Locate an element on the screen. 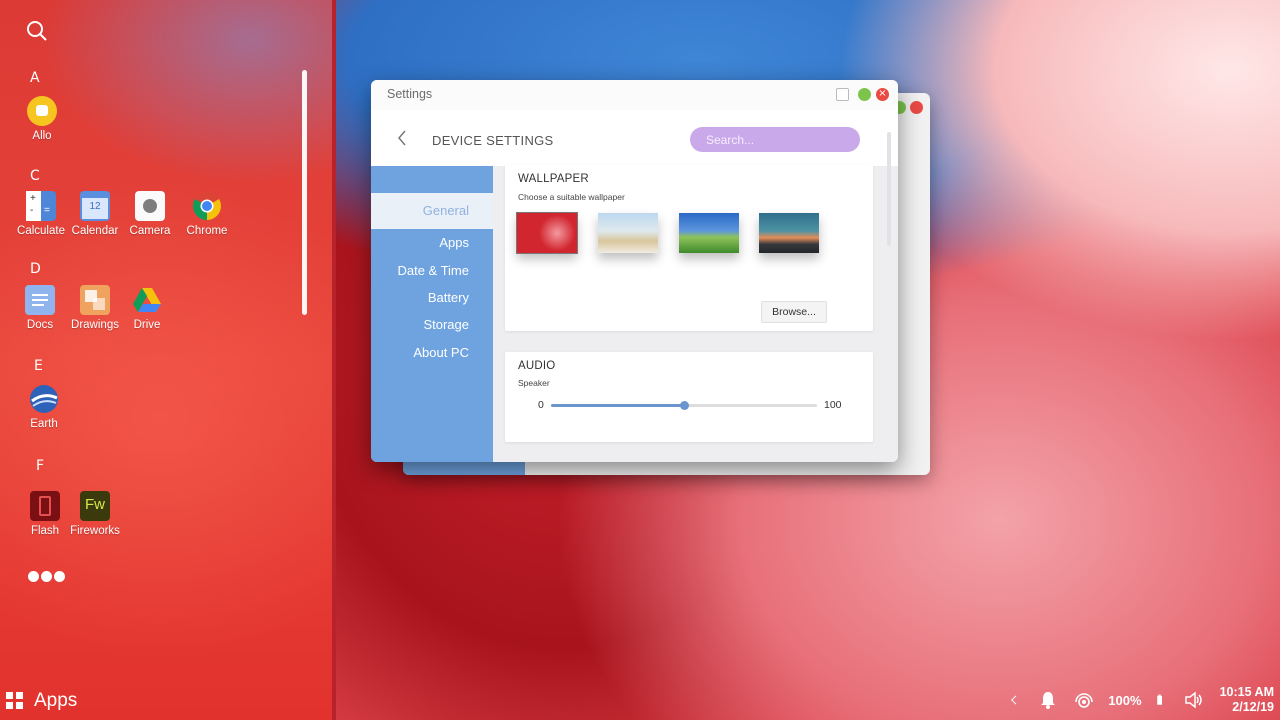 This screenshot has width=1280, height=720. app-fireworks: Fw Fireworks is located at coordinates (95, 514).